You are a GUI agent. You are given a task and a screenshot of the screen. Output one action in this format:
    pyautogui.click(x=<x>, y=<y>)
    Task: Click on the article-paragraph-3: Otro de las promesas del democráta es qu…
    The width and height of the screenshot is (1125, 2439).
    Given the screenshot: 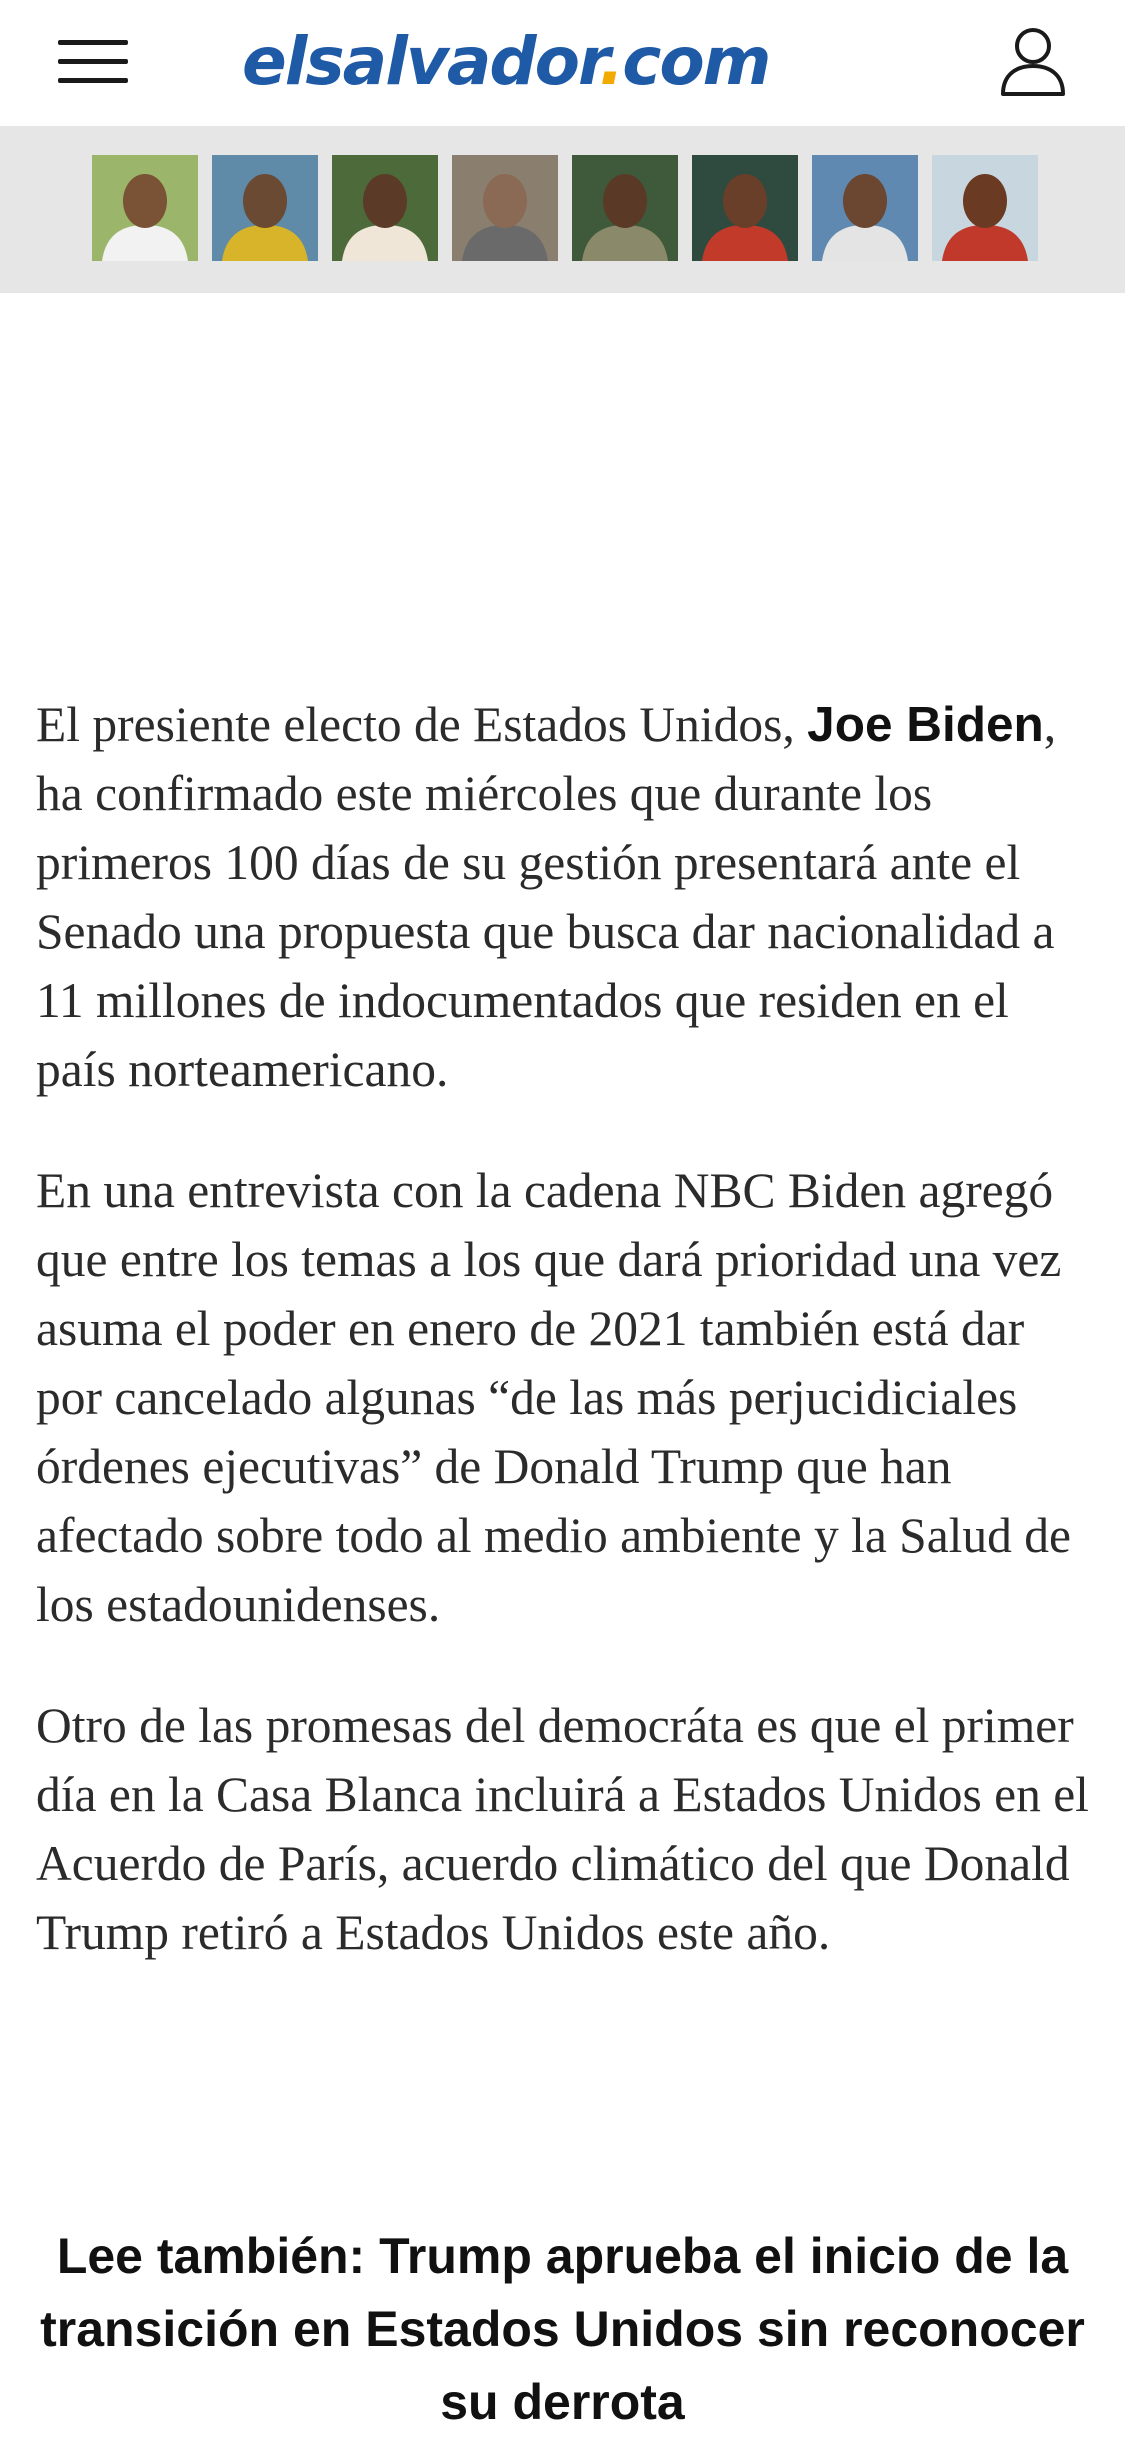 What is the action you would take?
    pyautogui.click(x=562, y=1829)
    